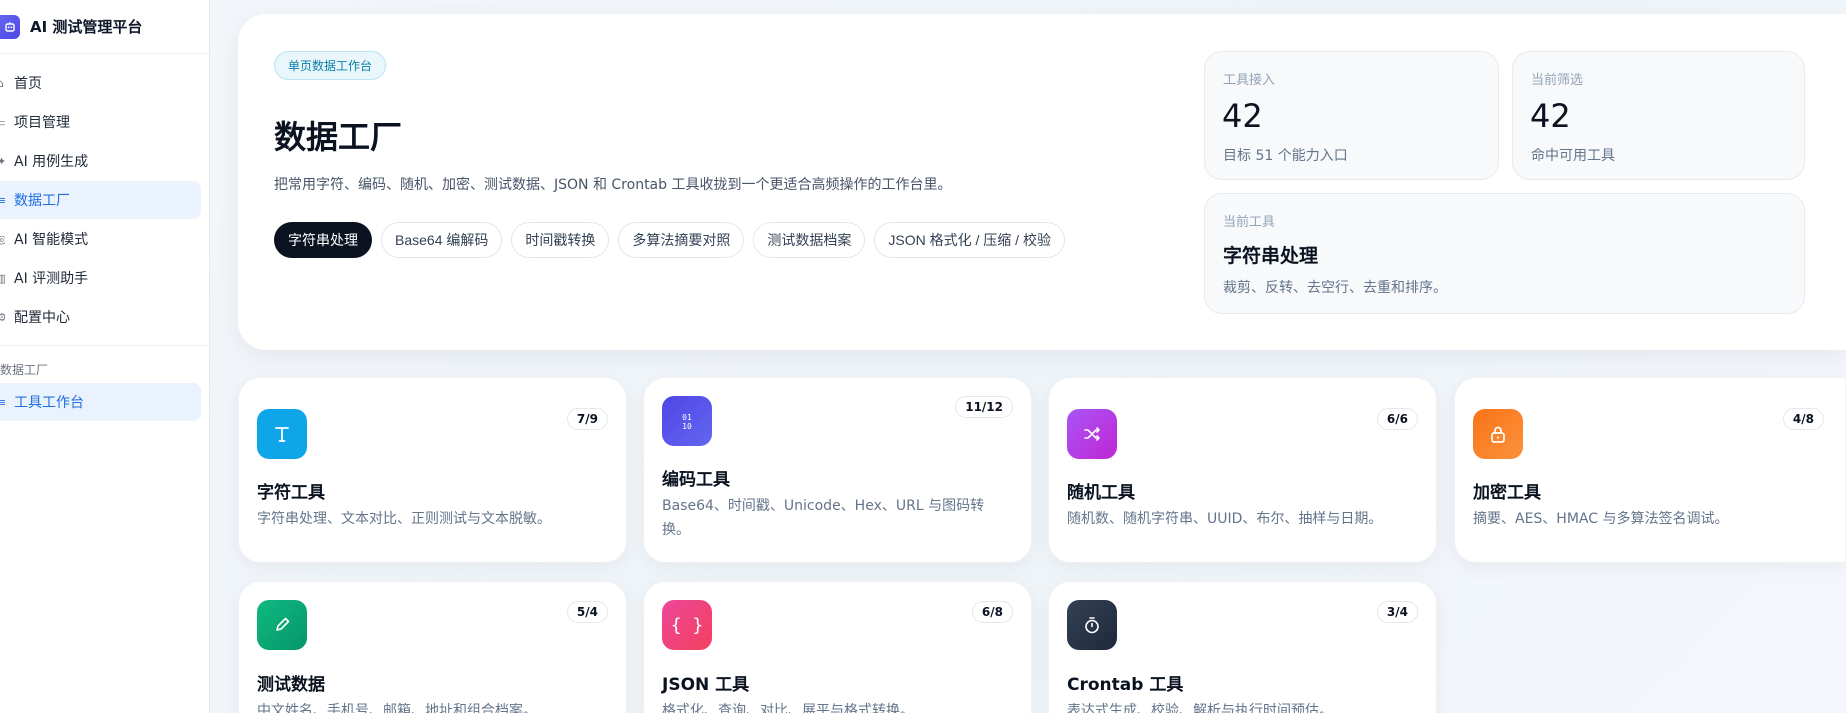 This screenshot has width=1846, height=713. I want to click on svg-text: 10, so click(687, 426).